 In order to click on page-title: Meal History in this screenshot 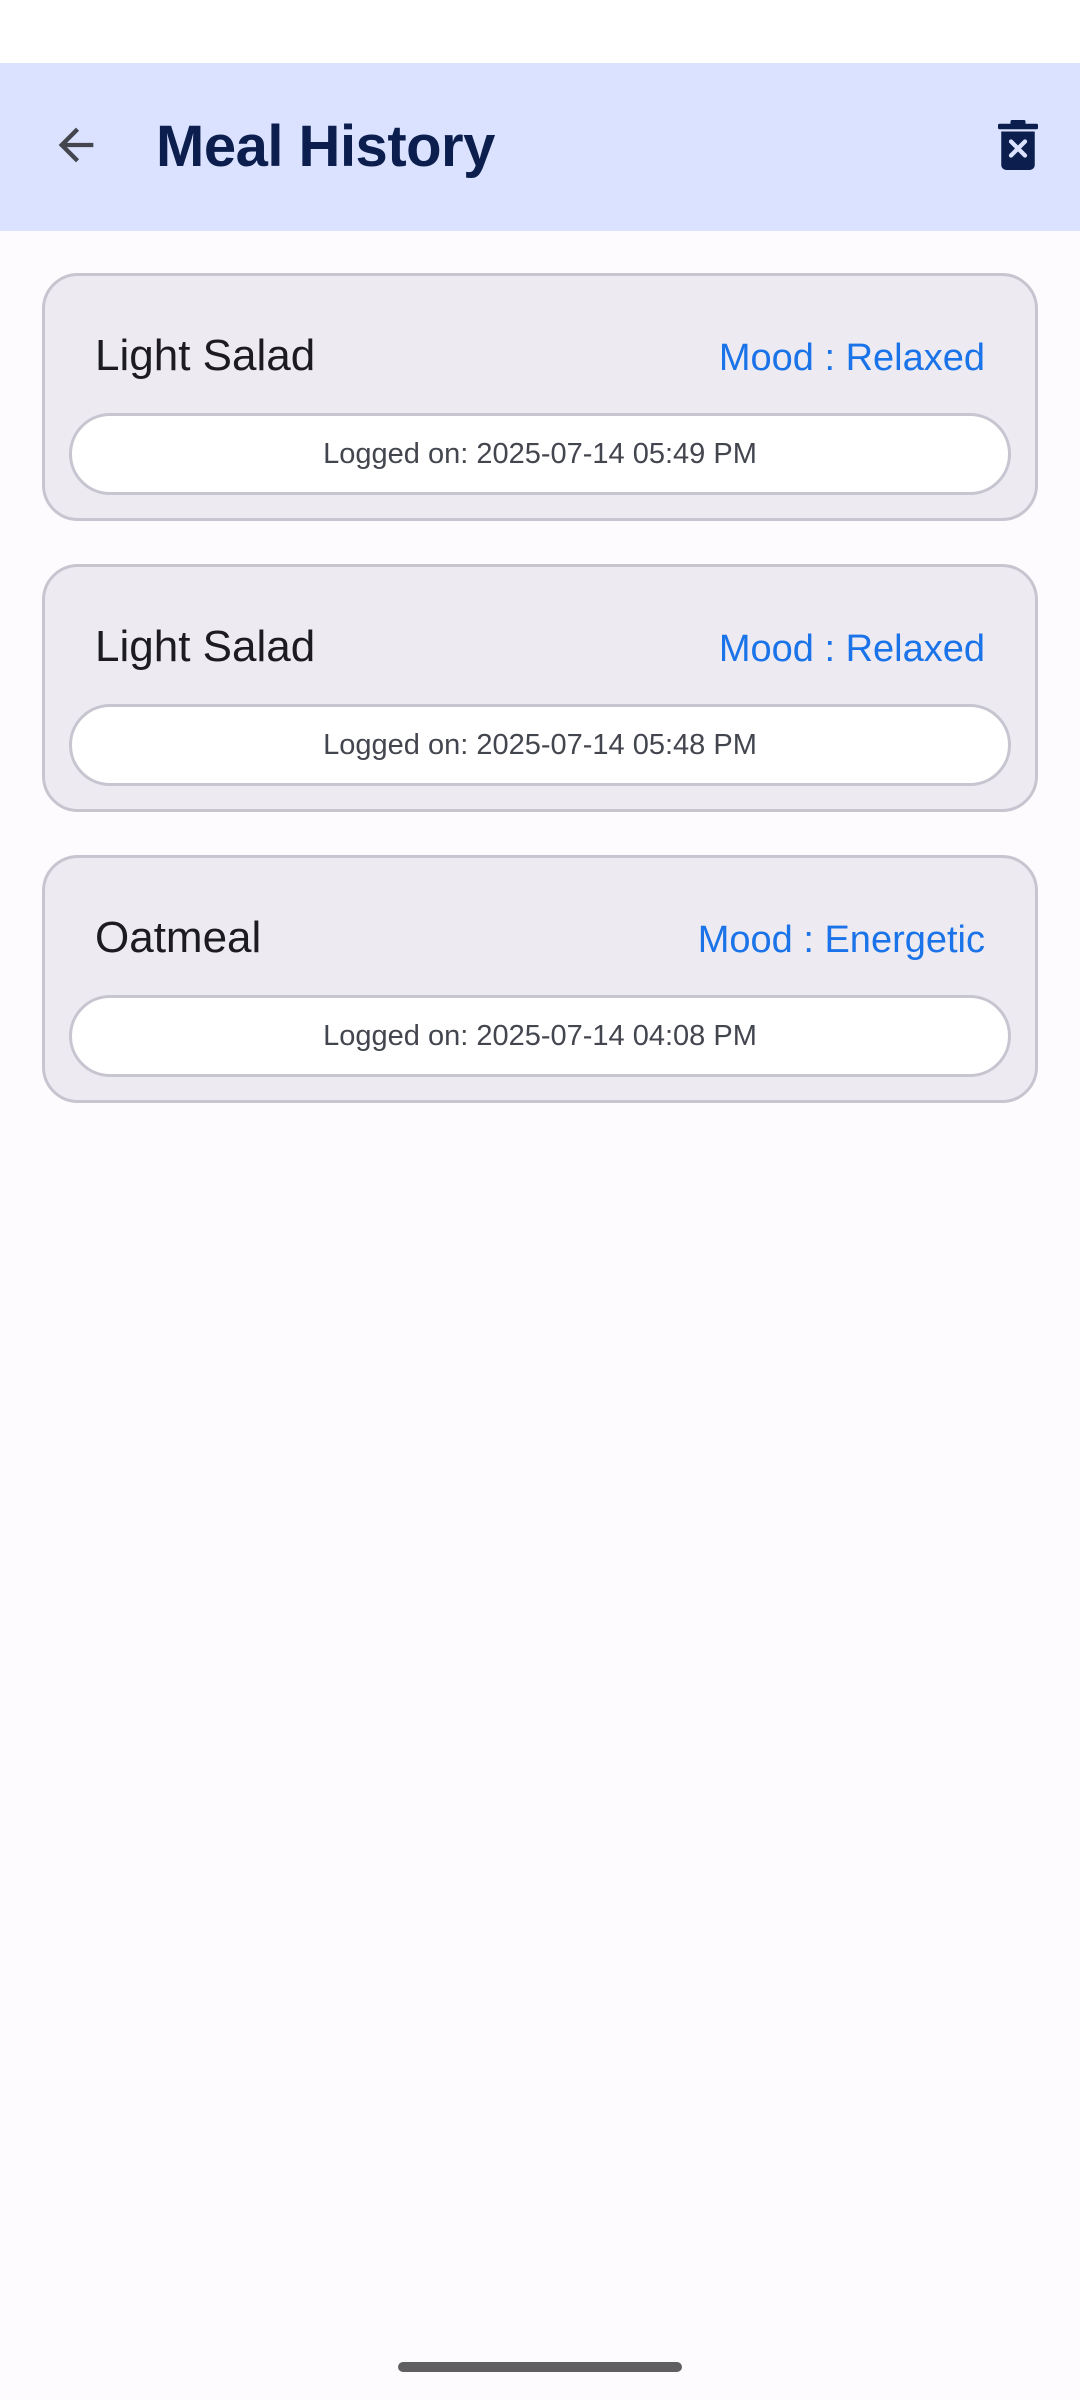, I will do `click(325, 146)`.